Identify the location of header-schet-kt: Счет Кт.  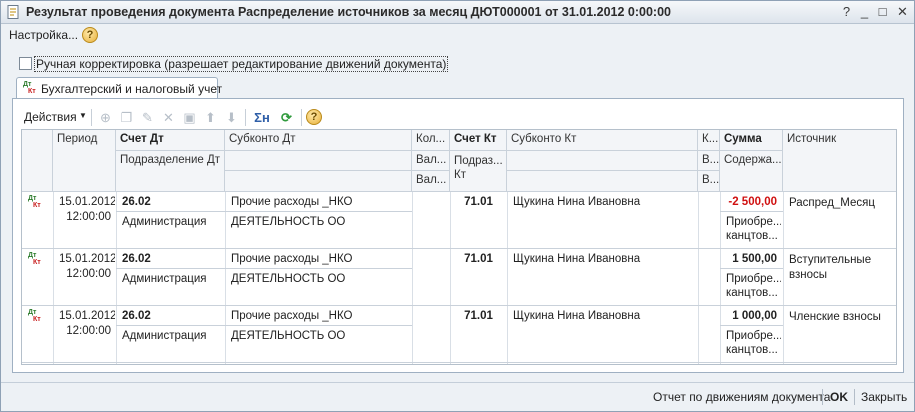
(478, 140).